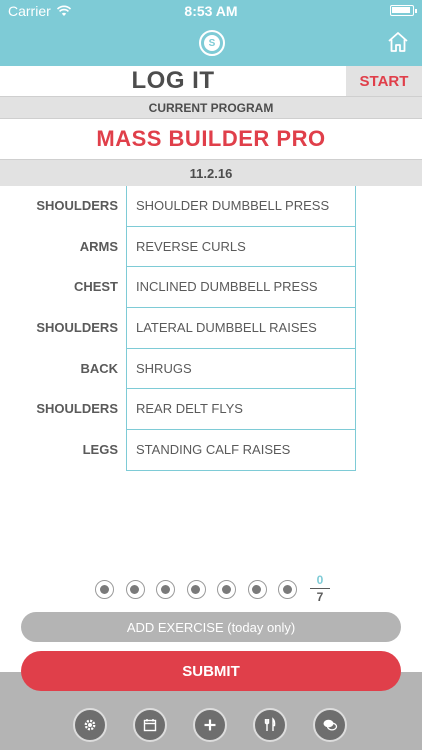 This screenshot has height=750, width=422. Describe the element at coordinates (241, 410) in the screenshot. I see `exercise-name: REAR DELT FLYS` at that location.